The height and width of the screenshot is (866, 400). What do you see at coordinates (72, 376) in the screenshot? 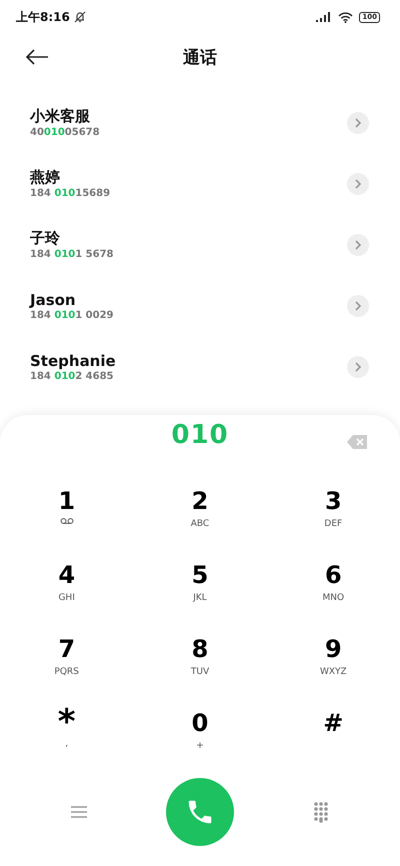
I see `contact-number: 184 0102 4685` at bounding box center [72, 376].